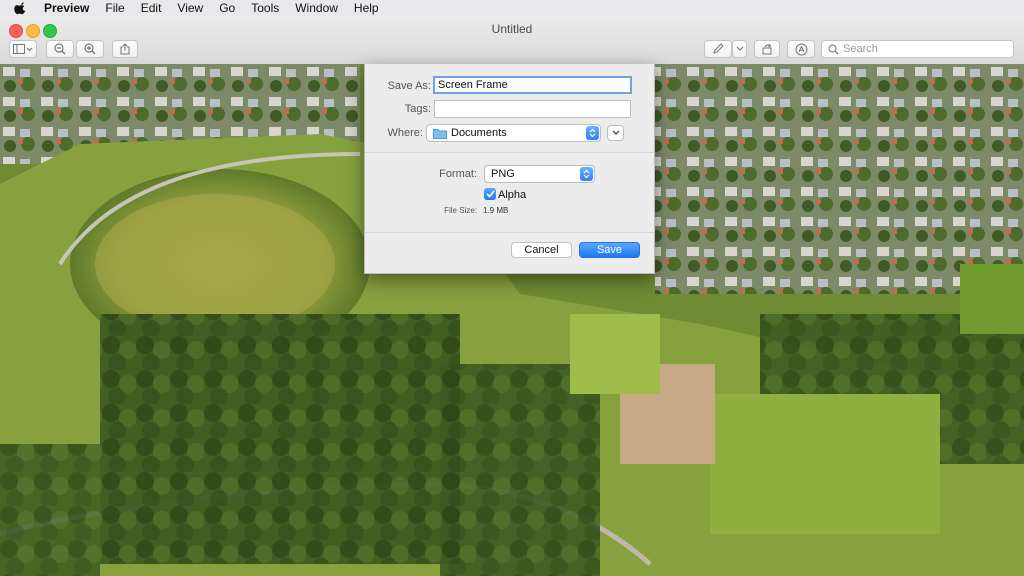 The height and width of the screenshot is (576, 1024). I want to click on share-icon, so click(125, 49).